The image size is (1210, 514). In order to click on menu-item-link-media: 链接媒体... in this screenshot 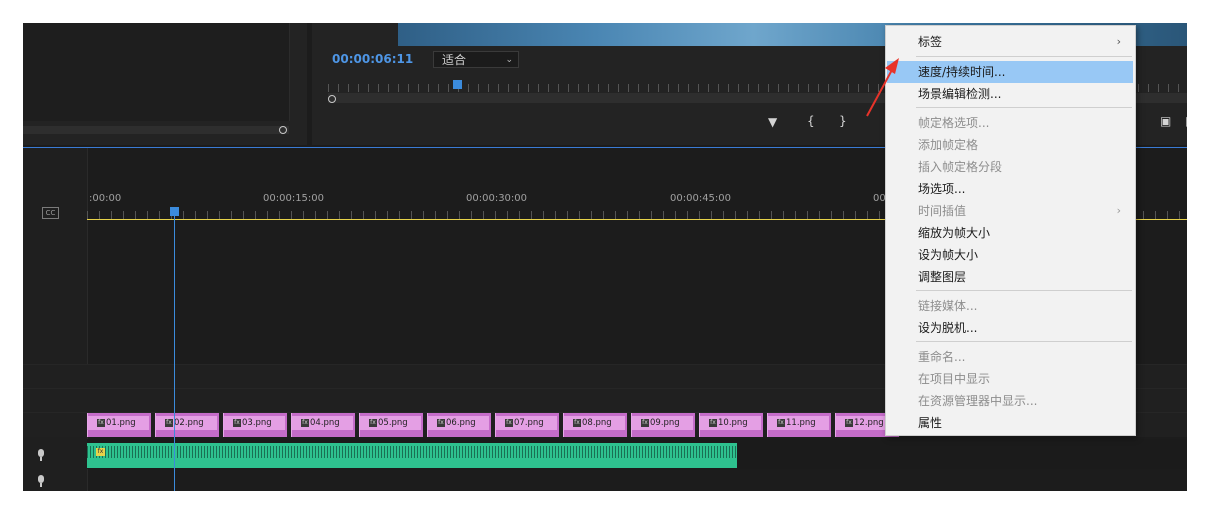, I will do `click(1010, 306)`.